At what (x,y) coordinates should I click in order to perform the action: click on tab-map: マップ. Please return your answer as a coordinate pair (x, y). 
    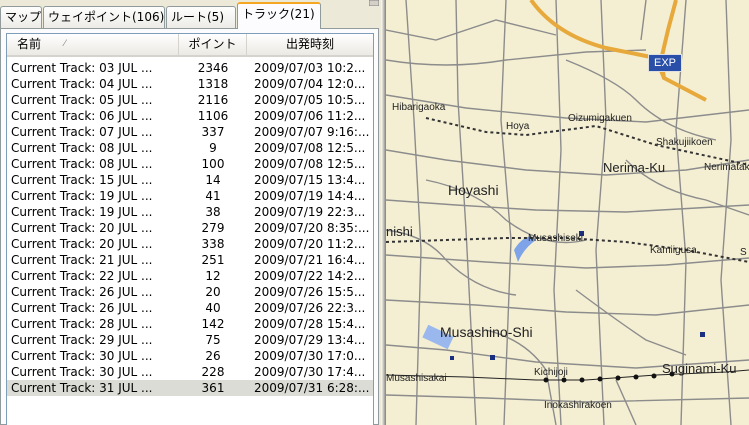
    Looking at the image, I should click on (21, 17).